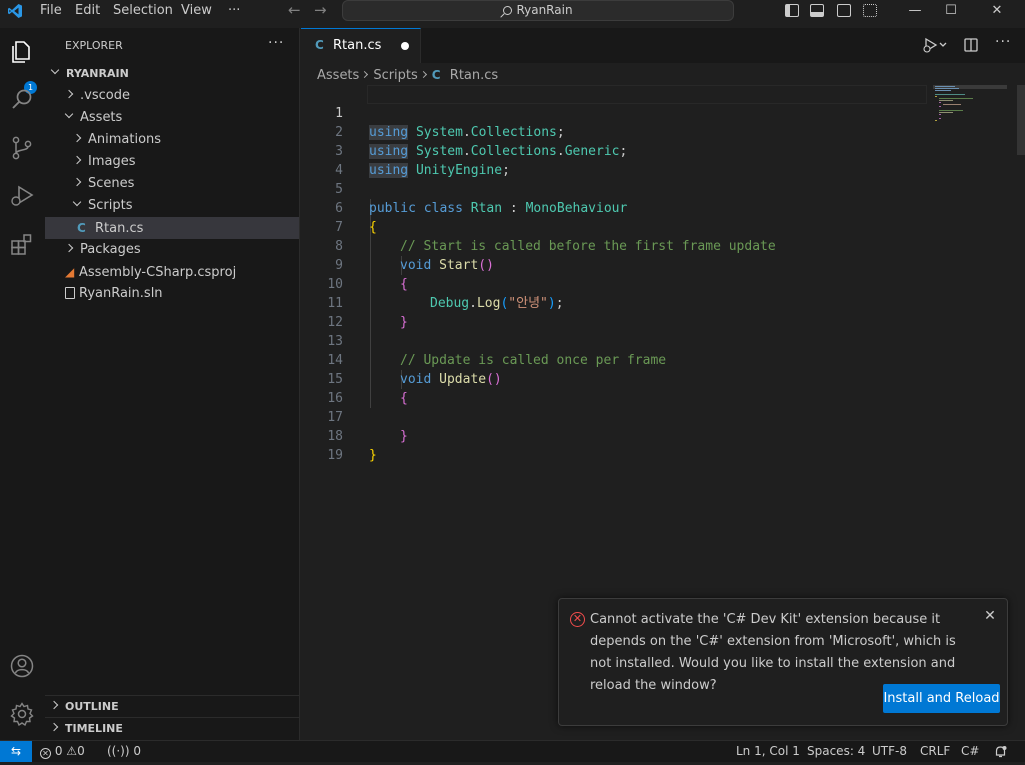 The image size is (1025, 765). I want to click on editor-scrollbar, so click(1021, 120).